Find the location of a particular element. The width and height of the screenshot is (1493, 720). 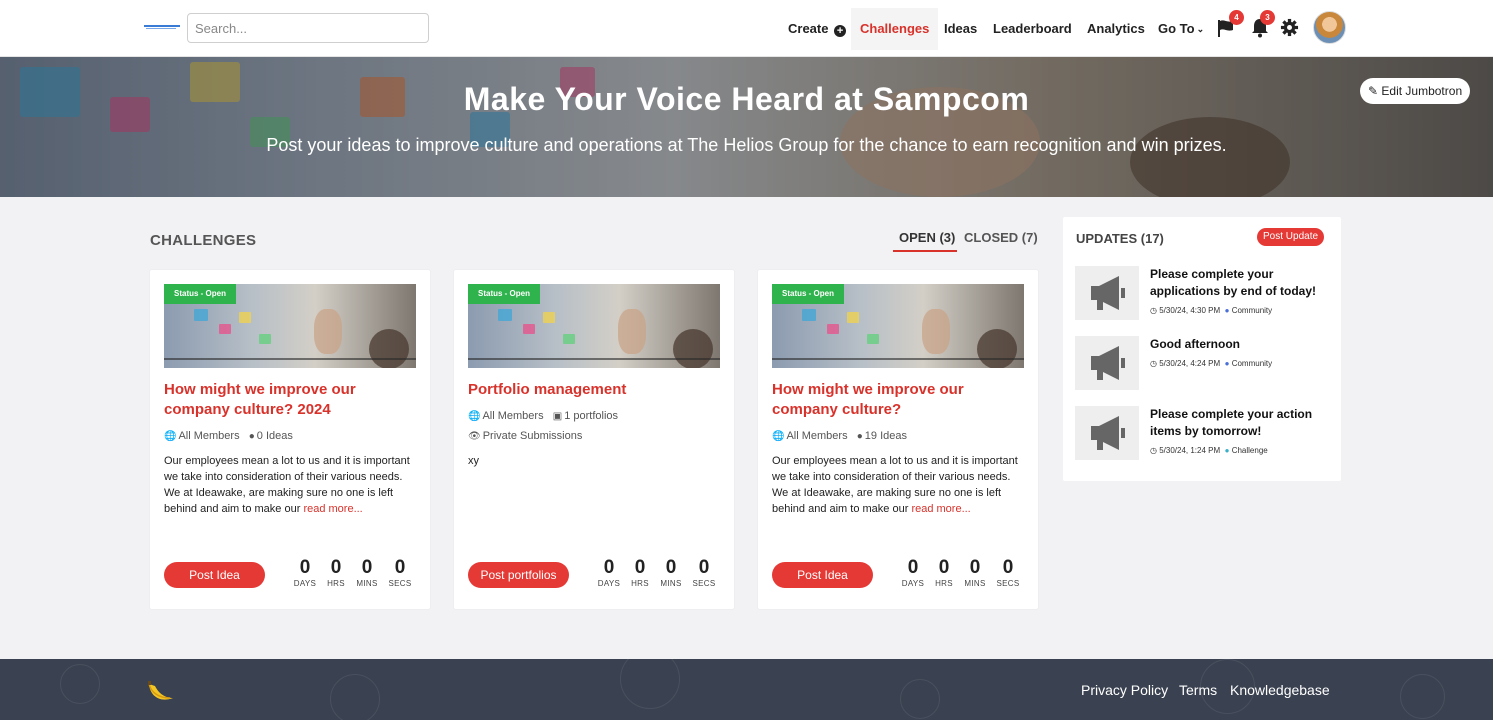

megaphone-icon is located at coordinates (1108, 363).